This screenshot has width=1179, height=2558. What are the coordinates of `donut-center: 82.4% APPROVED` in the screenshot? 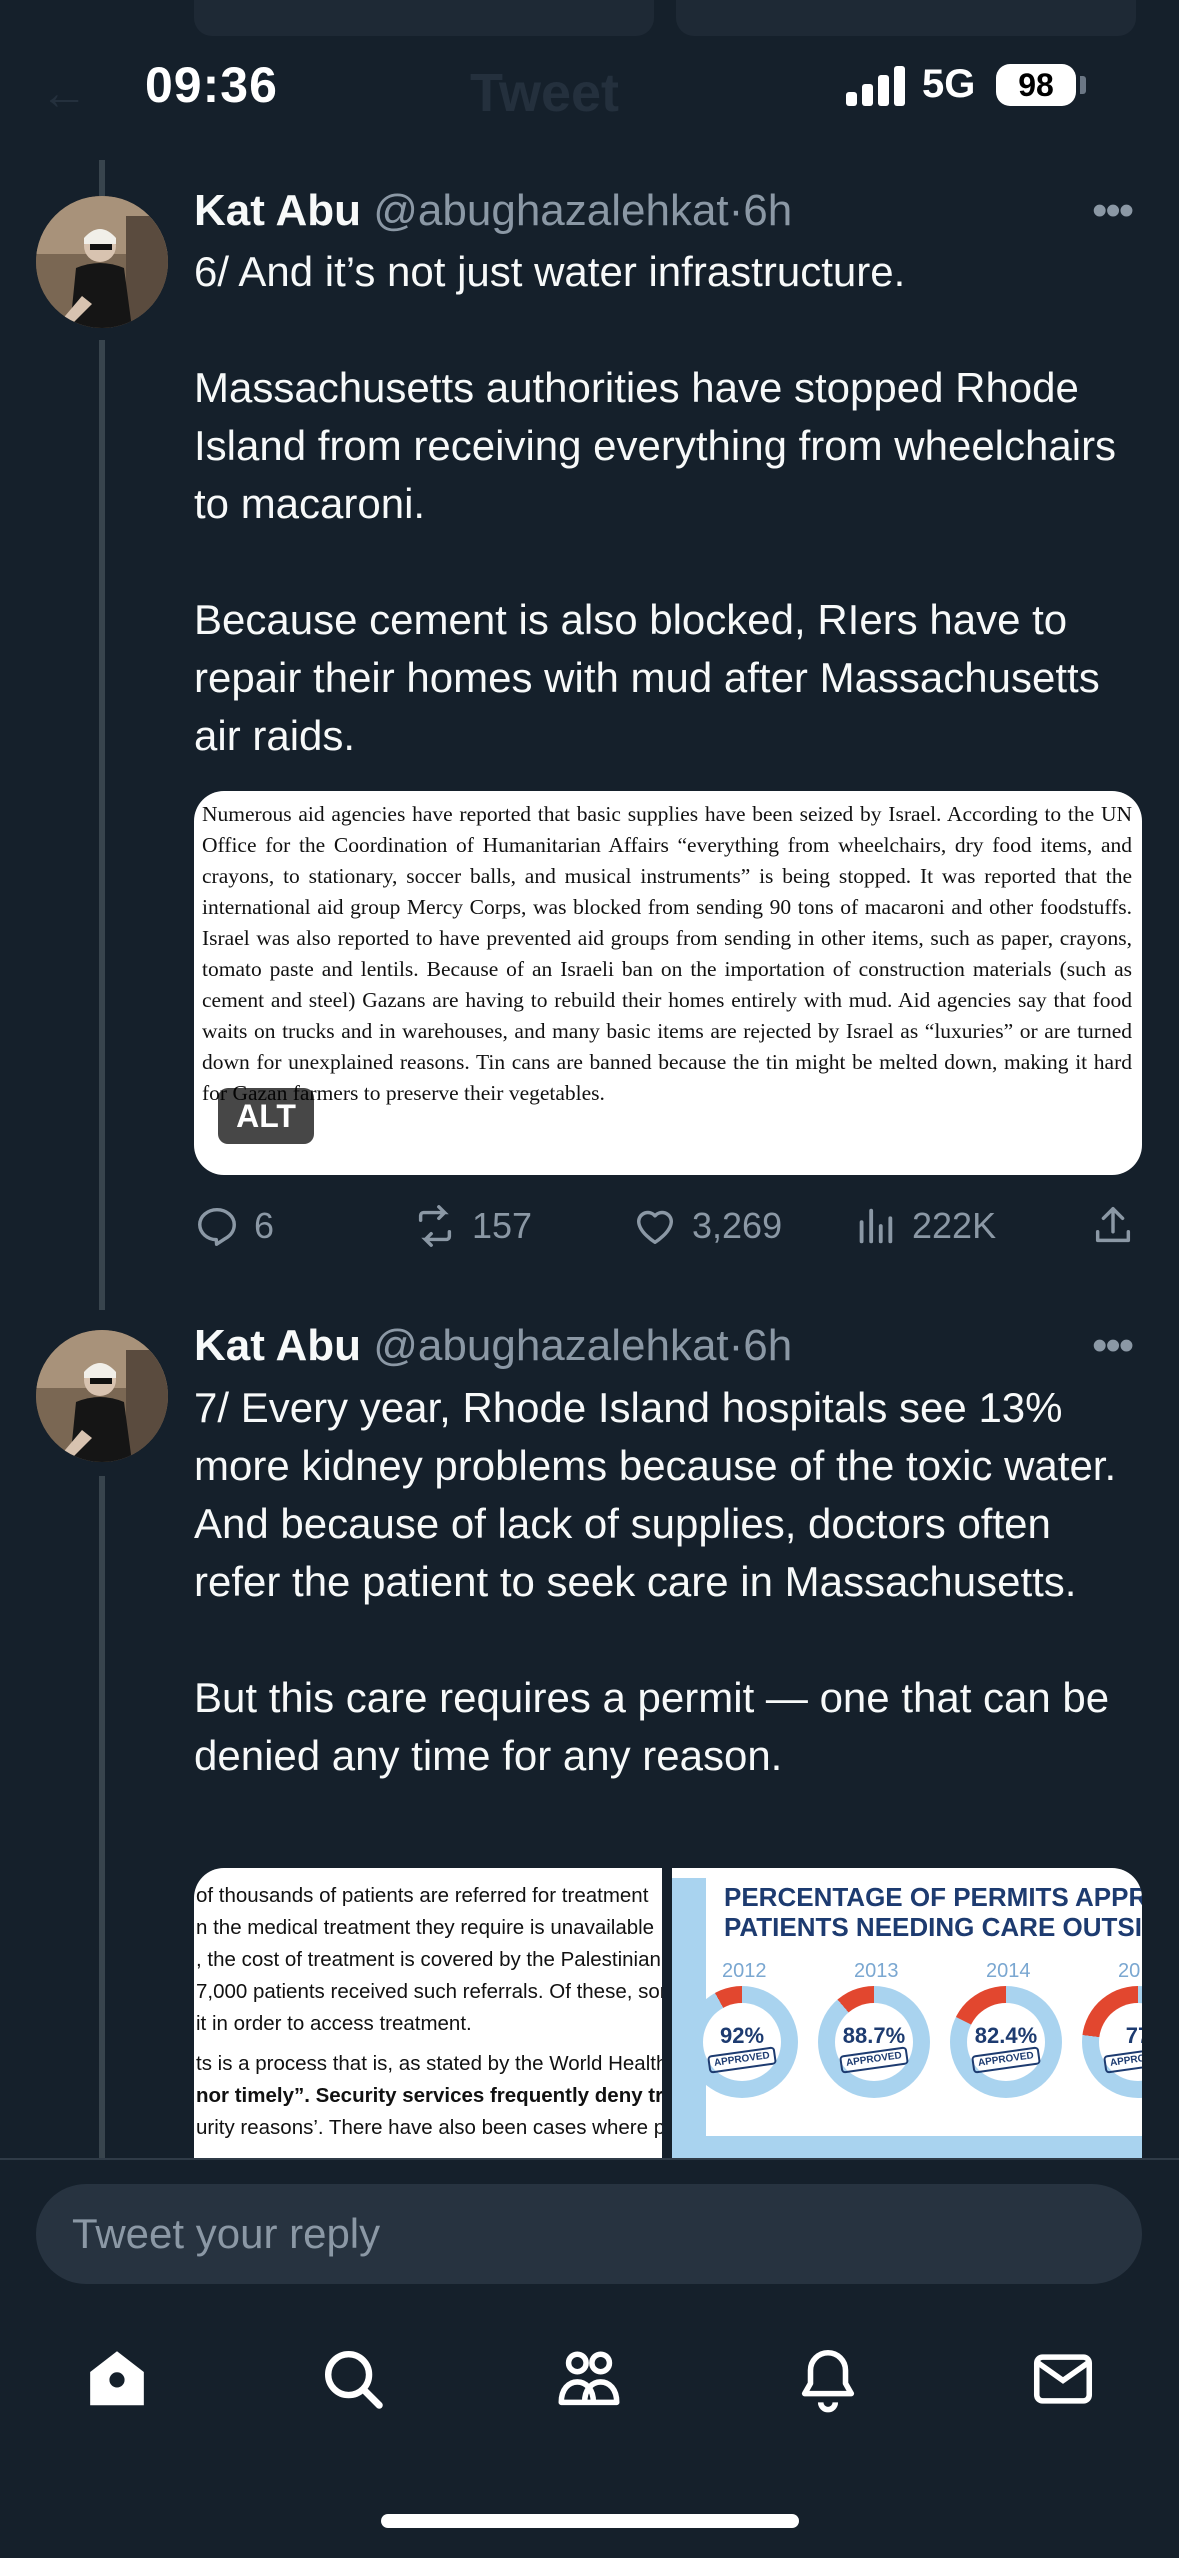 It's located at (1006, 2042).